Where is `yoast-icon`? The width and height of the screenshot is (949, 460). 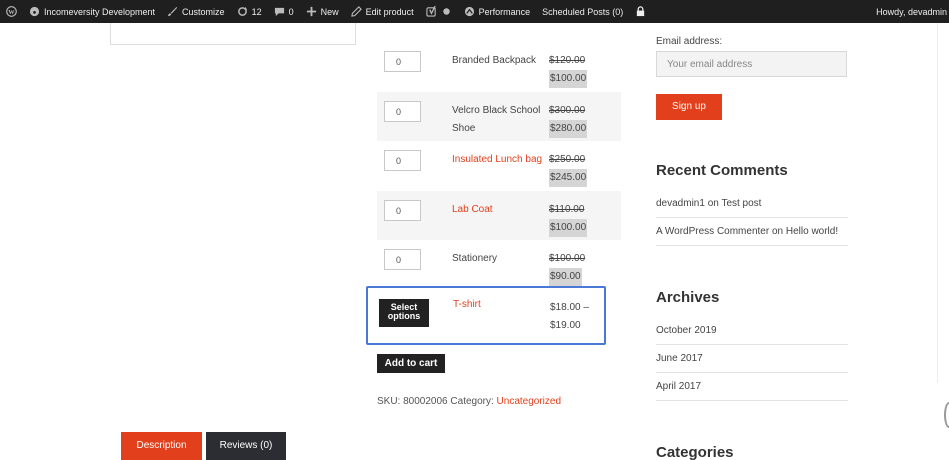 yoast-icon is located at coordinates (431, 11).